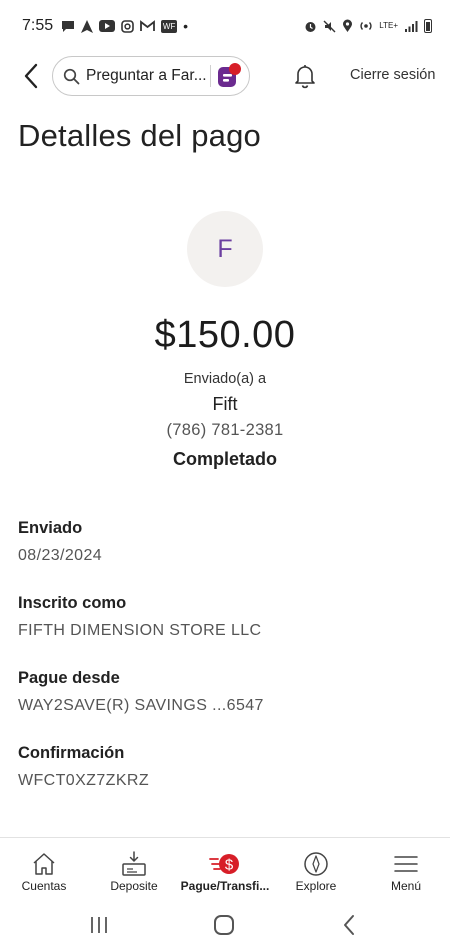 This screenshot has height=950, width=450. I want to click on fargo-assistant-icon, so click(229, 76).